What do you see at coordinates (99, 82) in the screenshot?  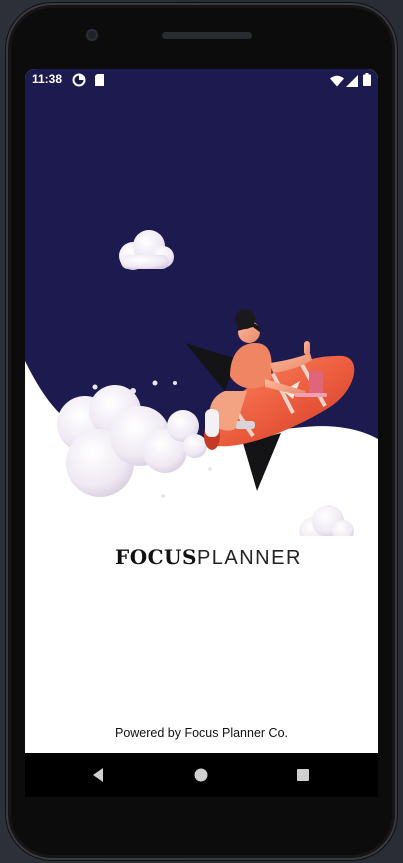 I see `sd-card-icon` at bounding box center [99, 82].